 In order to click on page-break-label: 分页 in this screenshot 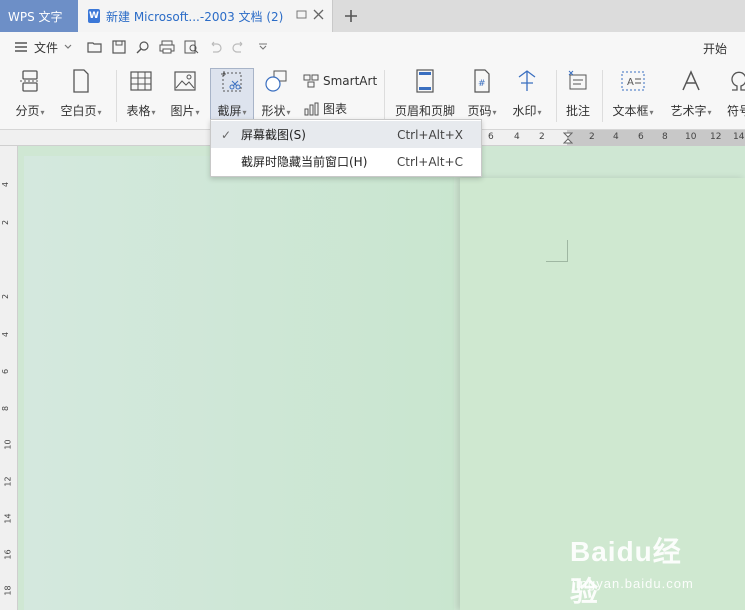, I will do `click(27, 111)`.